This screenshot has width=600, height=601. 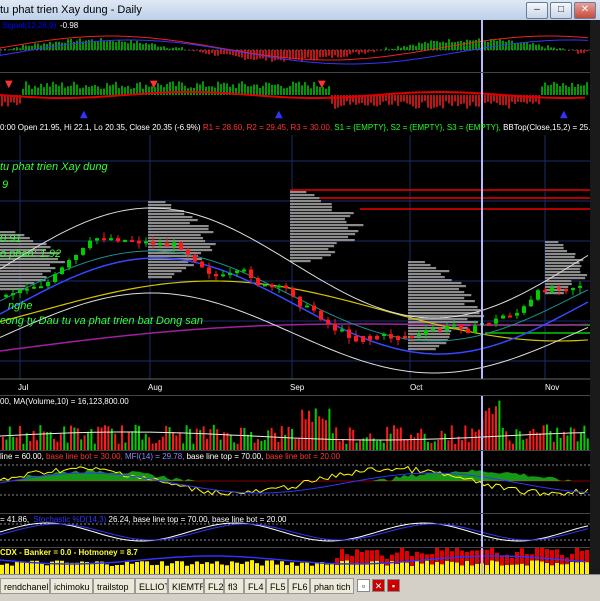 What do you see at coordinates (537, 10) in the screenshot?
I see `minimize-button: –` at bounding box center [537, 10].